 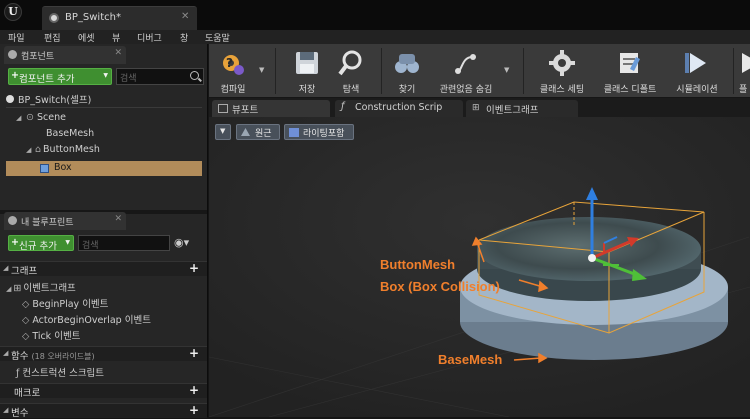 I want to click on compile-button: ? 컴파일, so click(x=233, y=71).